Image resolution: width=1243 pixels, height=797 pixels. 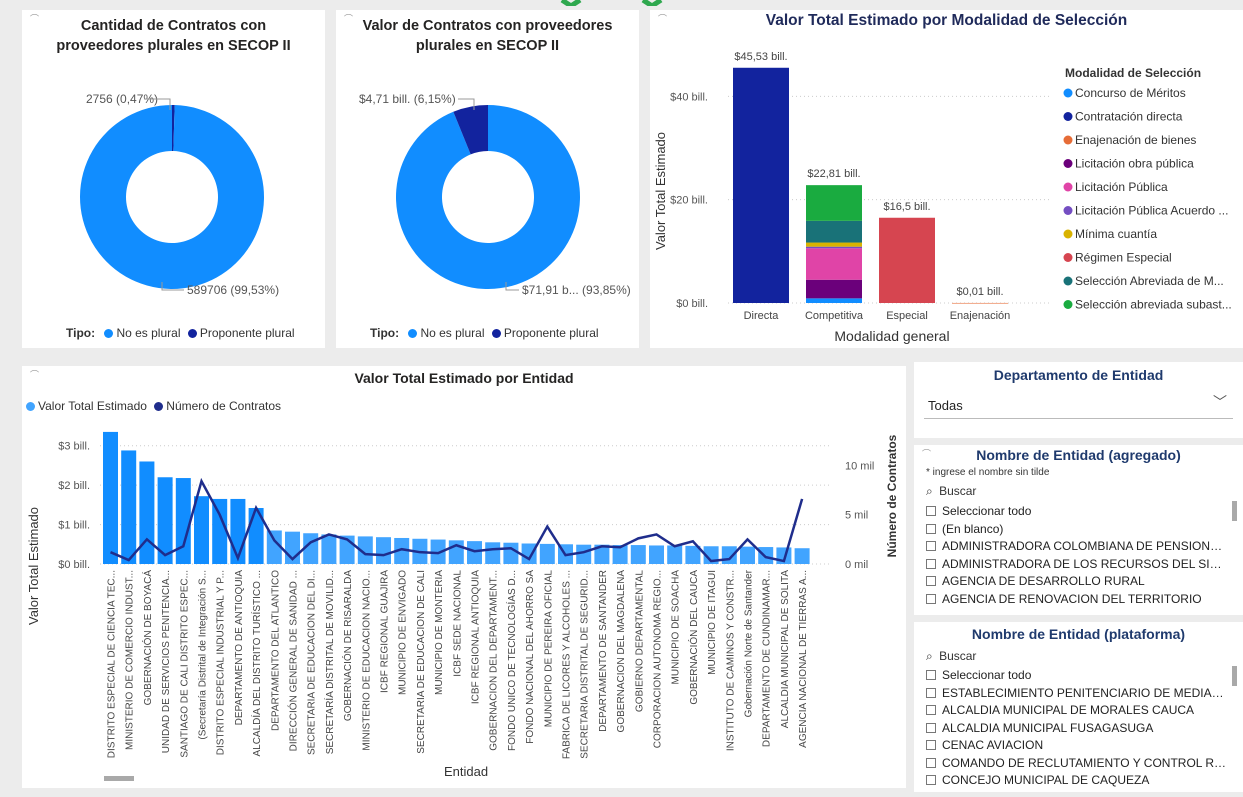 I want to click on x-entity-label: MUNICIPIO DE ENVIGADO, so click(x=403, y=632).